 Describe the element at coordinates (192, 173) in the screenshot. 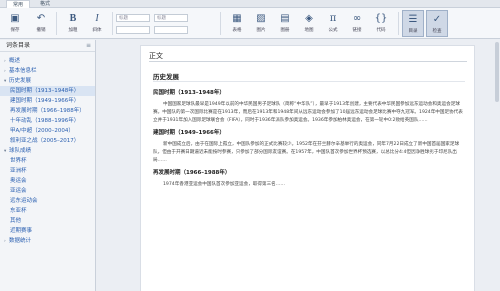

I see `subsection-heading: 再发展时期（1966–1988年）` at that location.